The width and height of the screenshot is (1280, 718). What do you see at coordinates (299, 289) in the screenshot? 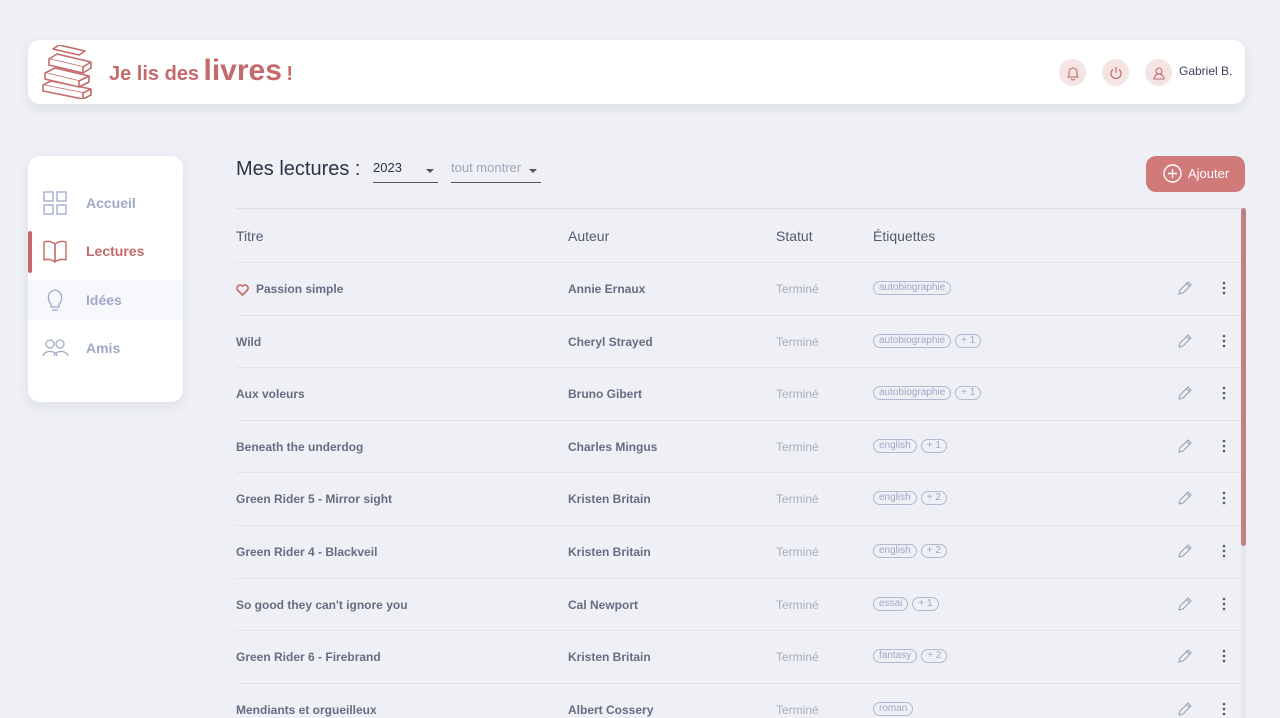
I see `book-title: Passion simple` at bounding box center [299, 289].